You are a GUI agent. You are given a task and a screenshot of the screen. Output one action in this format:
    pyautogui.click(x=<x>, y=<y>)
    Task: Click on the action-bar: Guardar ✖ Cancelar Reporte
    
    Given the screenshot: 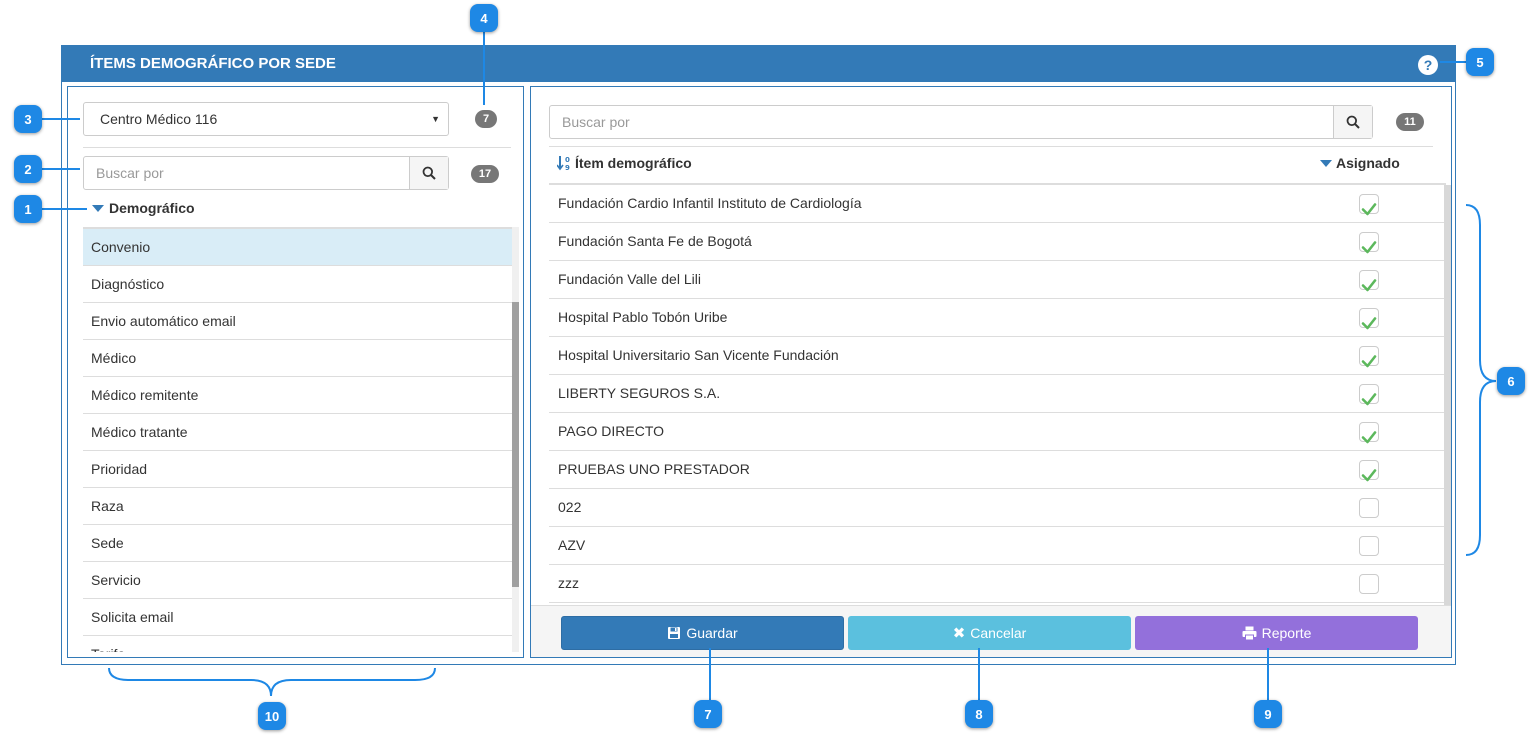 What is the action you would take?
    pyautogui.click(x=991, y=631)
    